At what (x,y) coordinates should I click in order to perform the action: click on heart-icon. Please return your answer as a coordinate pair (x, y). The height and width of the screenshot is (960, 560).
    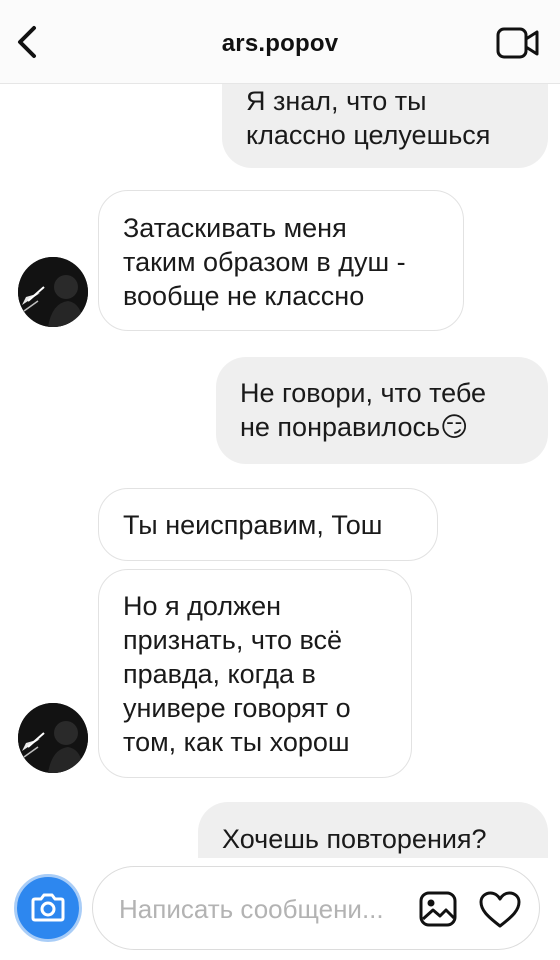
    Looking at the image, I should click on (500, 909).